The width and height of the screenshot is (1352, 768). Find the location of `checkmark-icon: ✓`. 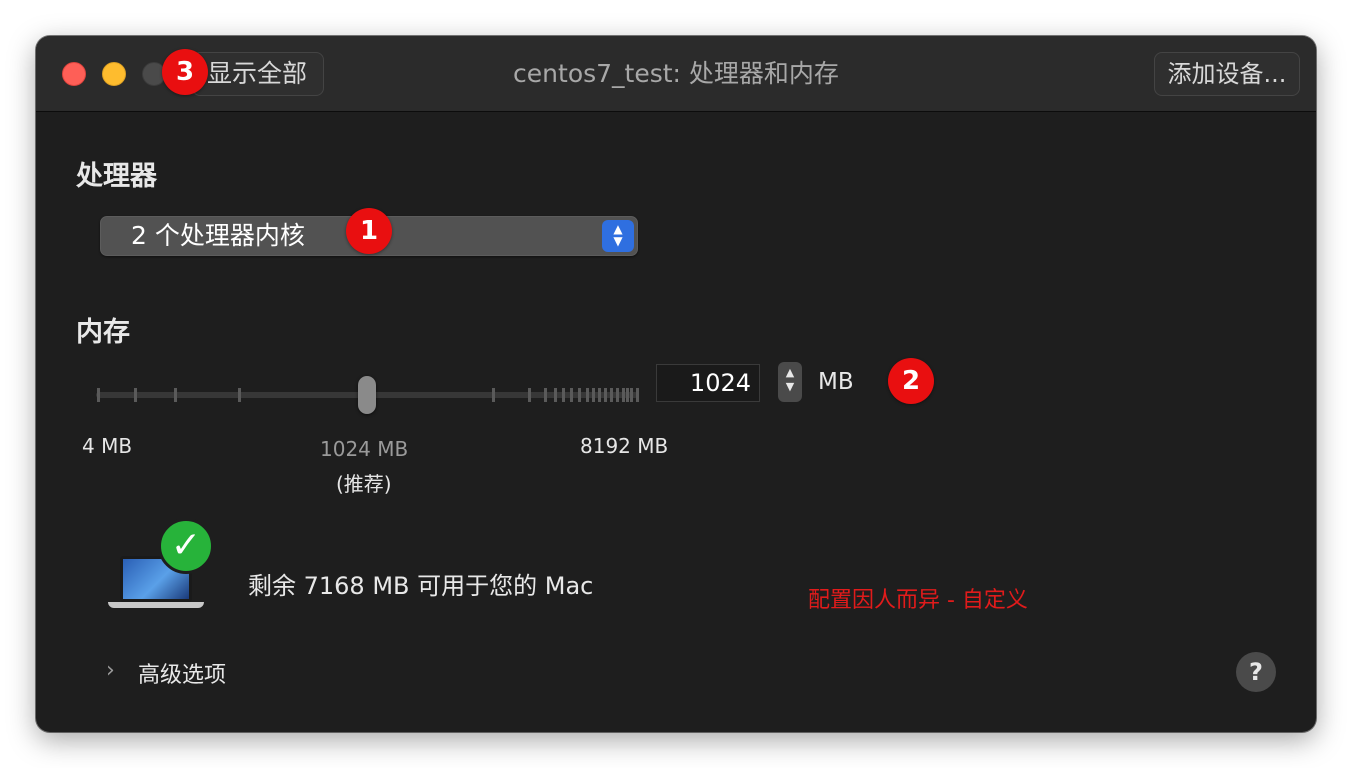

checkmark-icon: ✓ is located at coordinates (186, 546).